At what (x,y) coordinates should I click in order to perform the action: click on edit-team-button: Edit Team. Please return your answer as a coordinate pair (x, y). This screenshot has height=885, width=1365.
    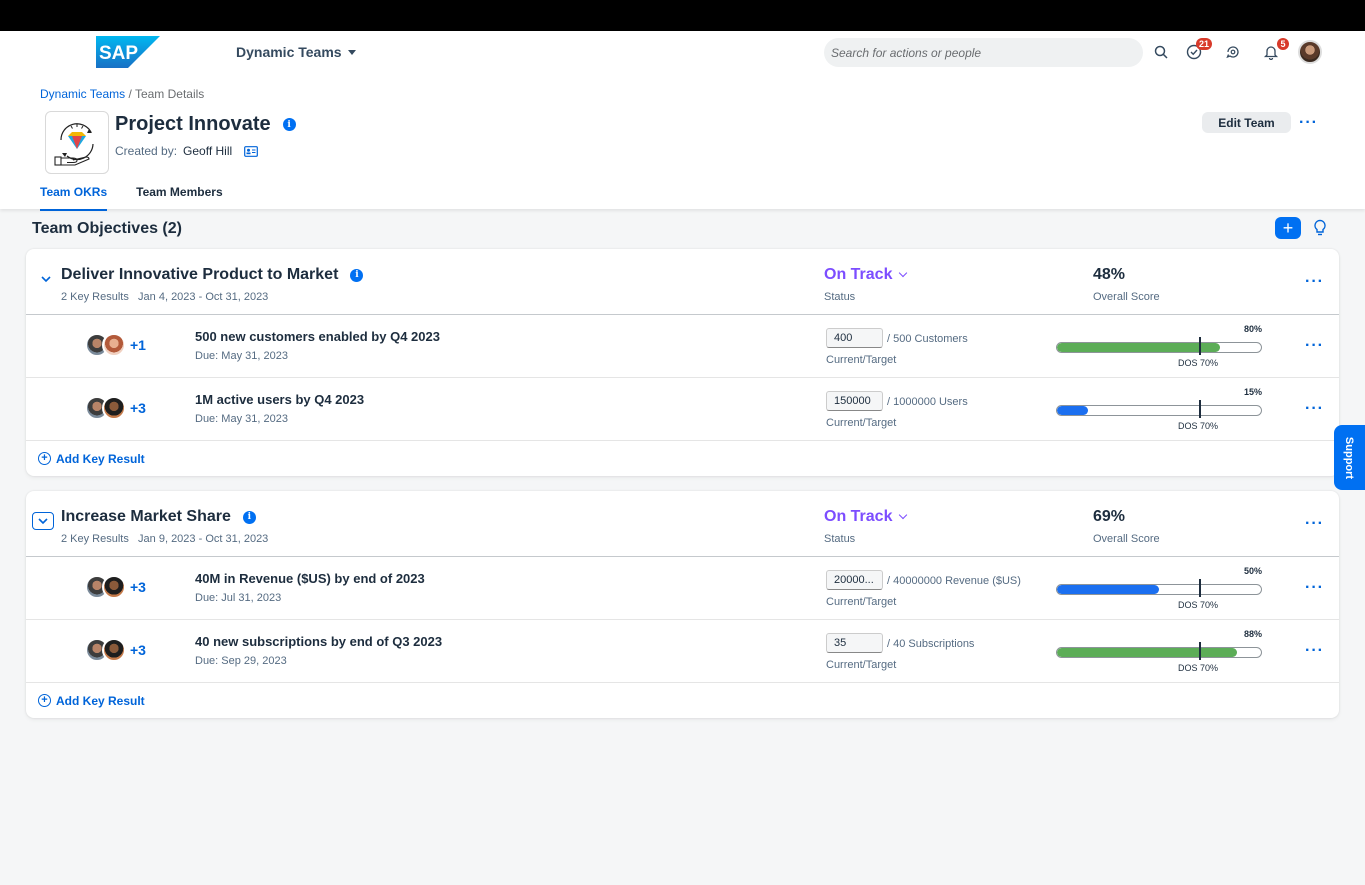
    Looking at the image, I should click on (1246, 122).